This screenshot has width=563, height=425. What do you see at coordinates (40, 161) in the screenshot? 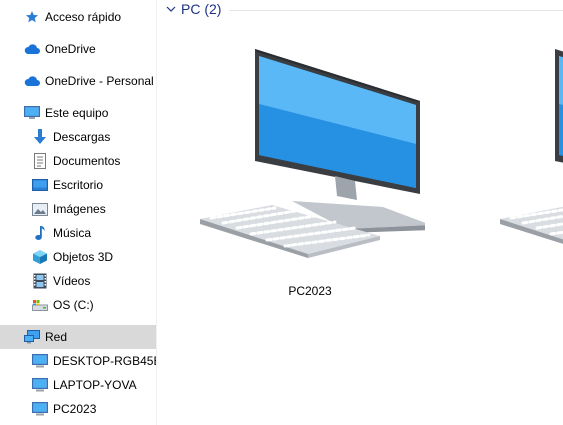
I see `document-icon` at bounding box center [40, 161].